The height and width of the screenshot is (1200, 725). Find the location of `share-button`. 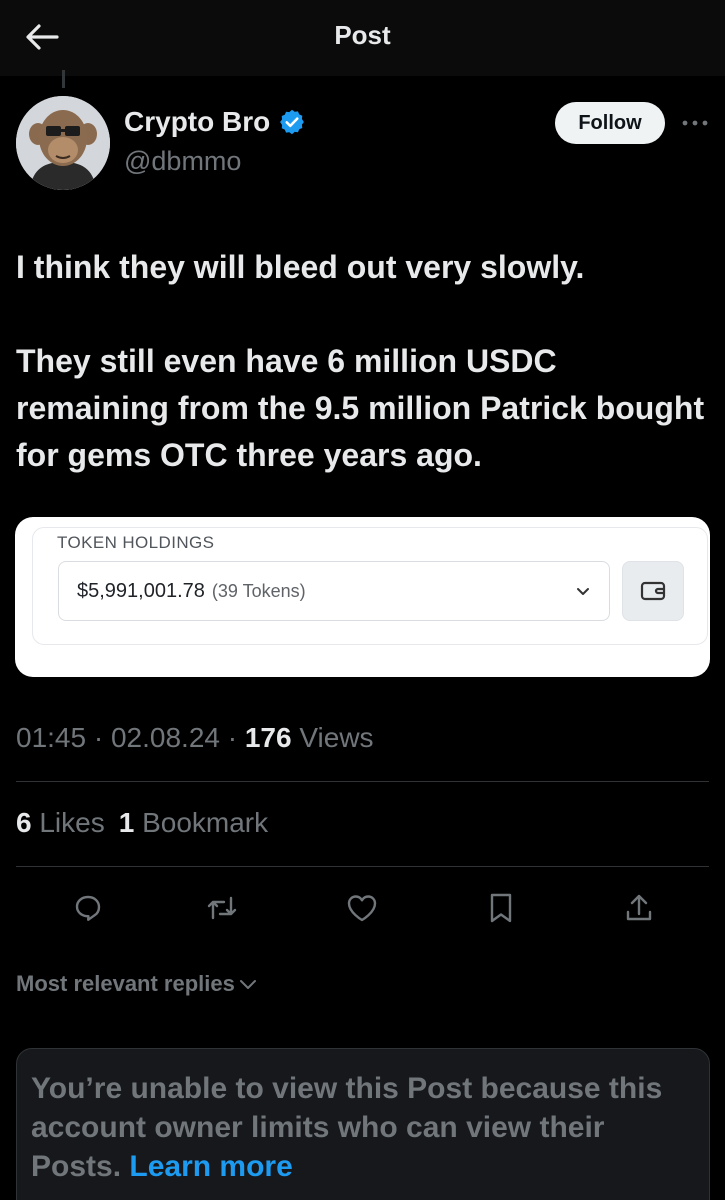

share-button is located at coordinates (639, 908).